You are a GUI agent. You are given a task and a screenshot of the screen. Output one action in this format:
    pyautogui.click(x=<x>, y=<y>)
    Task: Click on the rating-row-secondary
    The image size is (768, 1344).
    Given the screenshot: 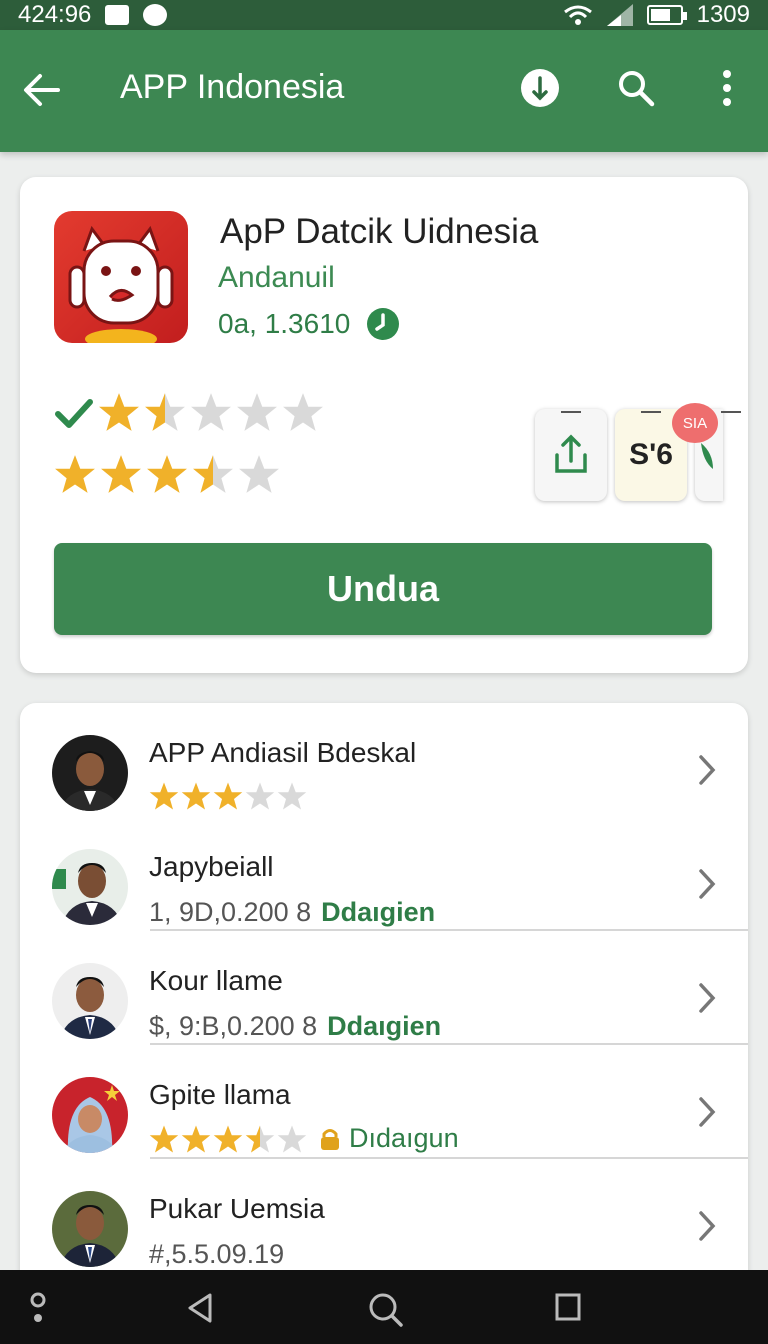 What is the action you would take?
    pyautogui.click(x=167, y=474)
    